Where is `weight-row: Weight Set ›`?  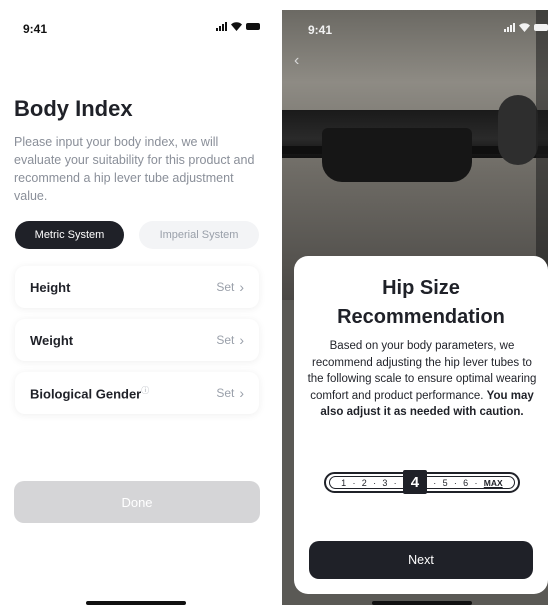 weight-row: Weight Set › is located at coordinates (137, 340).